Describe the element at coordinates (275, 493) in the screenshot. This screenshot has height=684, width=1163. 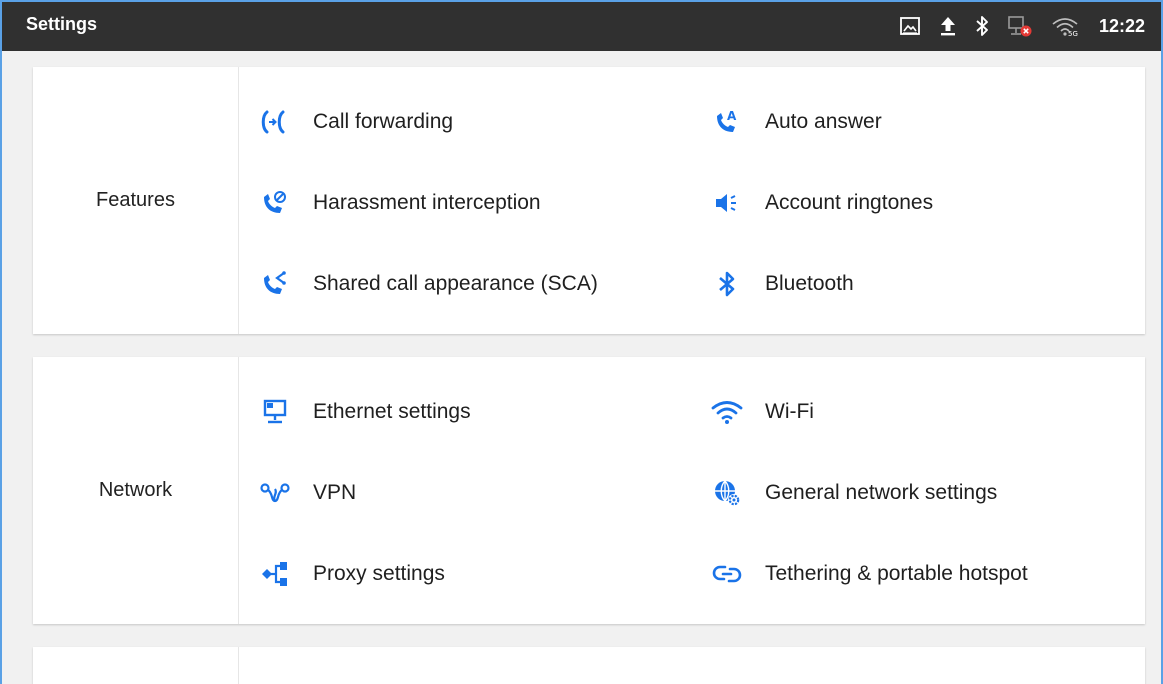
I see `vpn-icon` at that location.